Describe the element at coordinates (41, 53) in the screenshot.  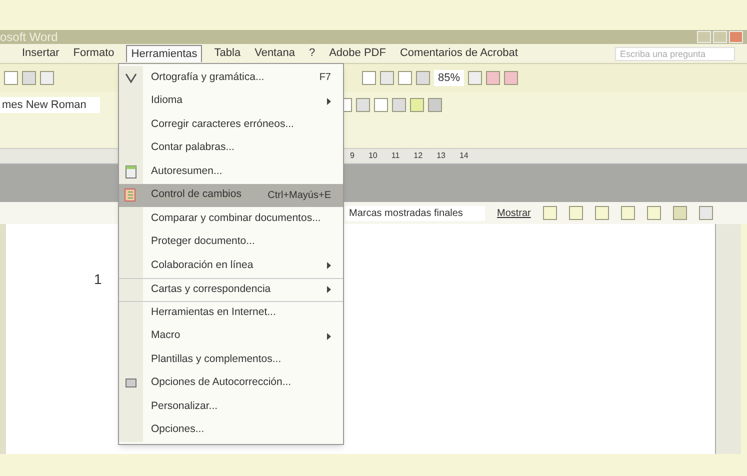
I see `menu-item: Insertar` at that location.